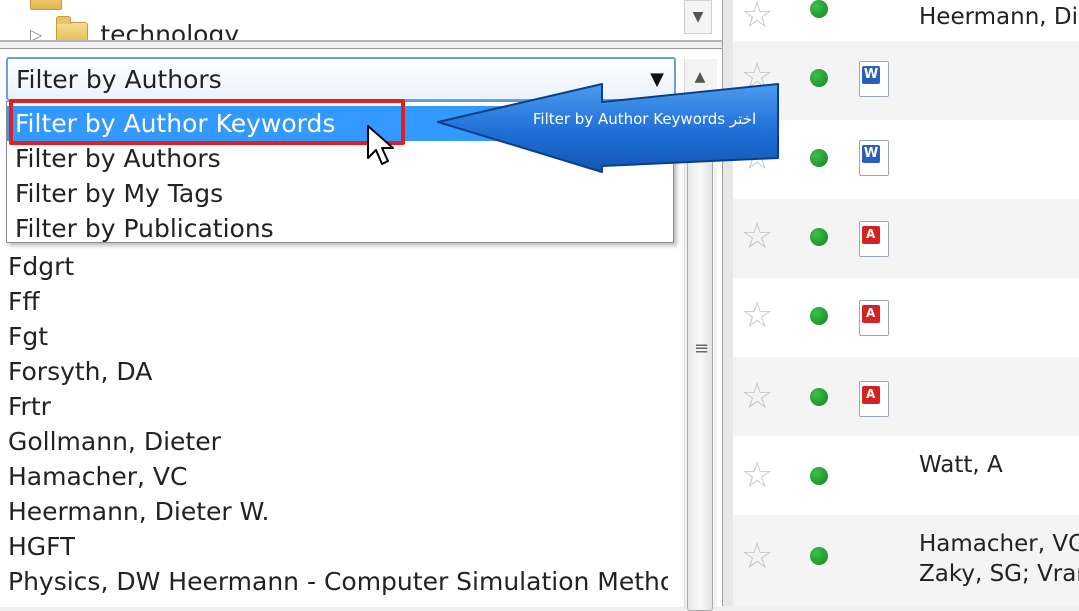  Describe the element at coordinates (700, 377) in the screenshot. I see `scrollbar-thumb: ≡` at that location.